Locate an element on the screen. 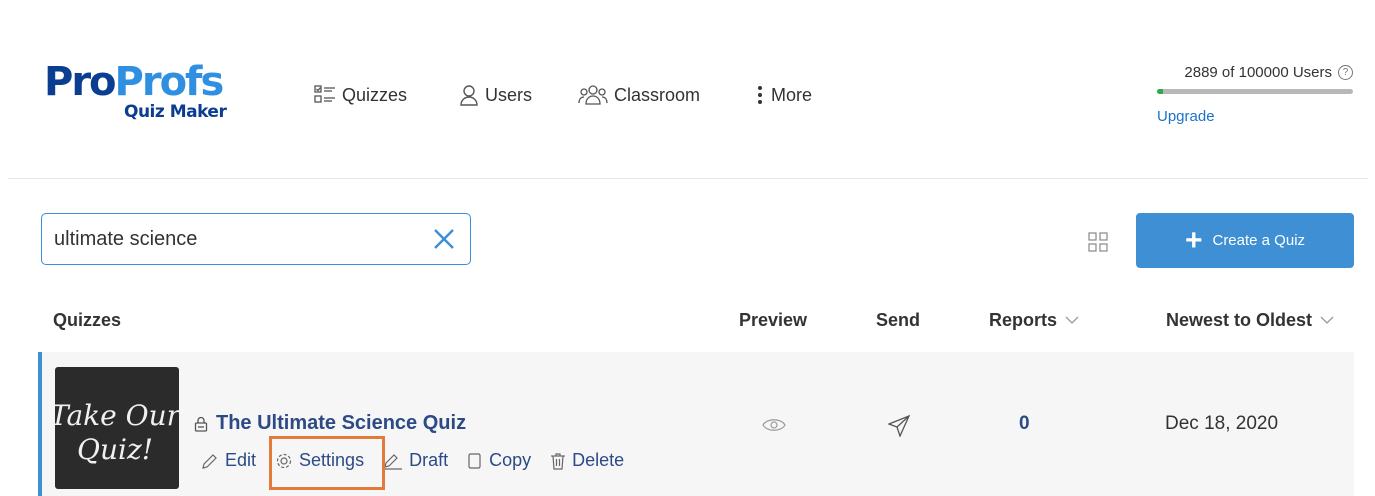 Image resolution: width=1375 pixels, height=496 pixels. nav-more: More is located at coordinates (783, 95).